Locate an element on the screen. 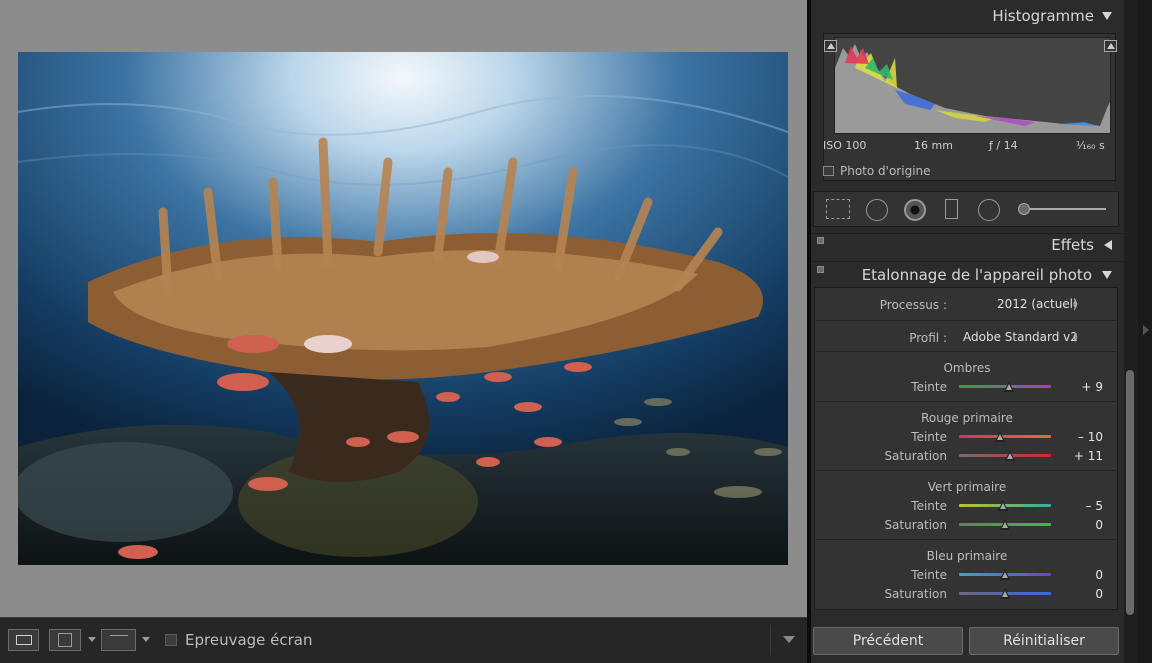 The height and width of the screenshot is (663, 1152). highlight-clipping-indicator is located at coordinates (1110, 46).